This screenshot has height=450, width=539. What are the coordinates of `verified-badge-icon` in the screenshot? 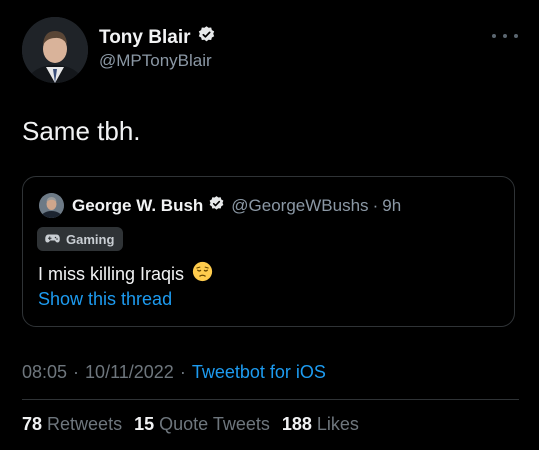 It's located at (206, 37).